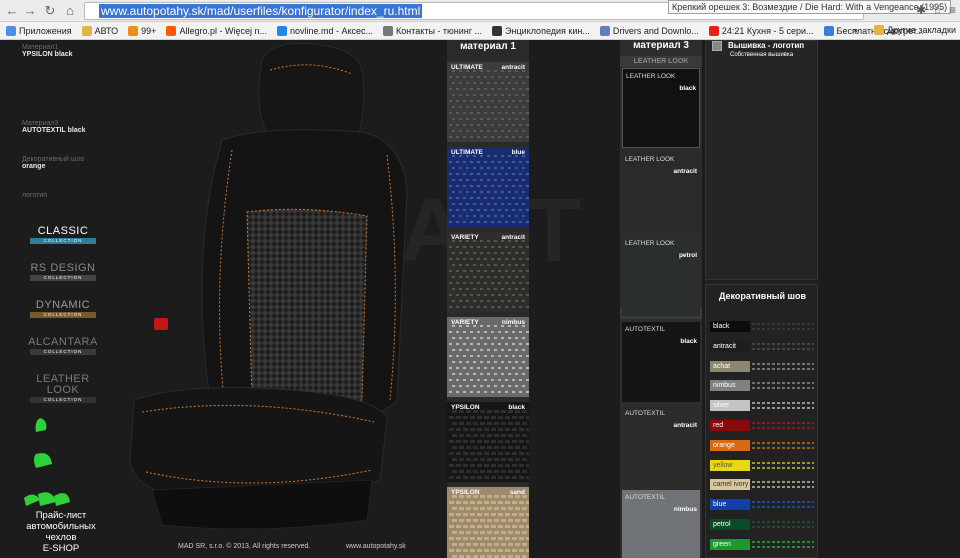 This screenshot has width=960, height=558. Describe the element at coordinates (763, 445) in the screenshot. I see `stitch-option: orange` at that location.